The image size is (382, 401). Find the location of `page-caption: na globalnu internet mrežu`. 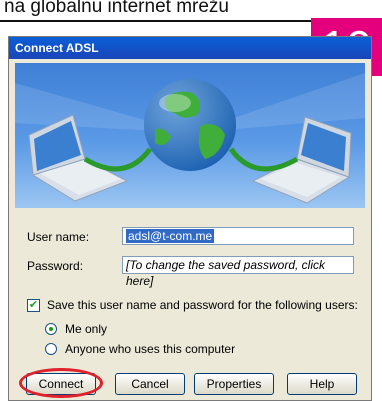

page-caption: na globalnu internet mrežu is located at coordinates (160, 11).